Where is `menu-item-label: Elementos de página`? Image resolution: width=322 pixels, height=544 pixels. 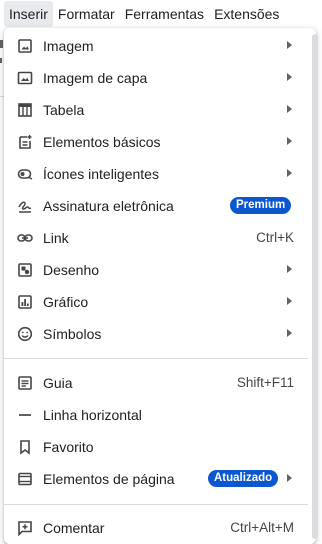 menu-item-label: Elementos de página is located at coordinates (109, 479).